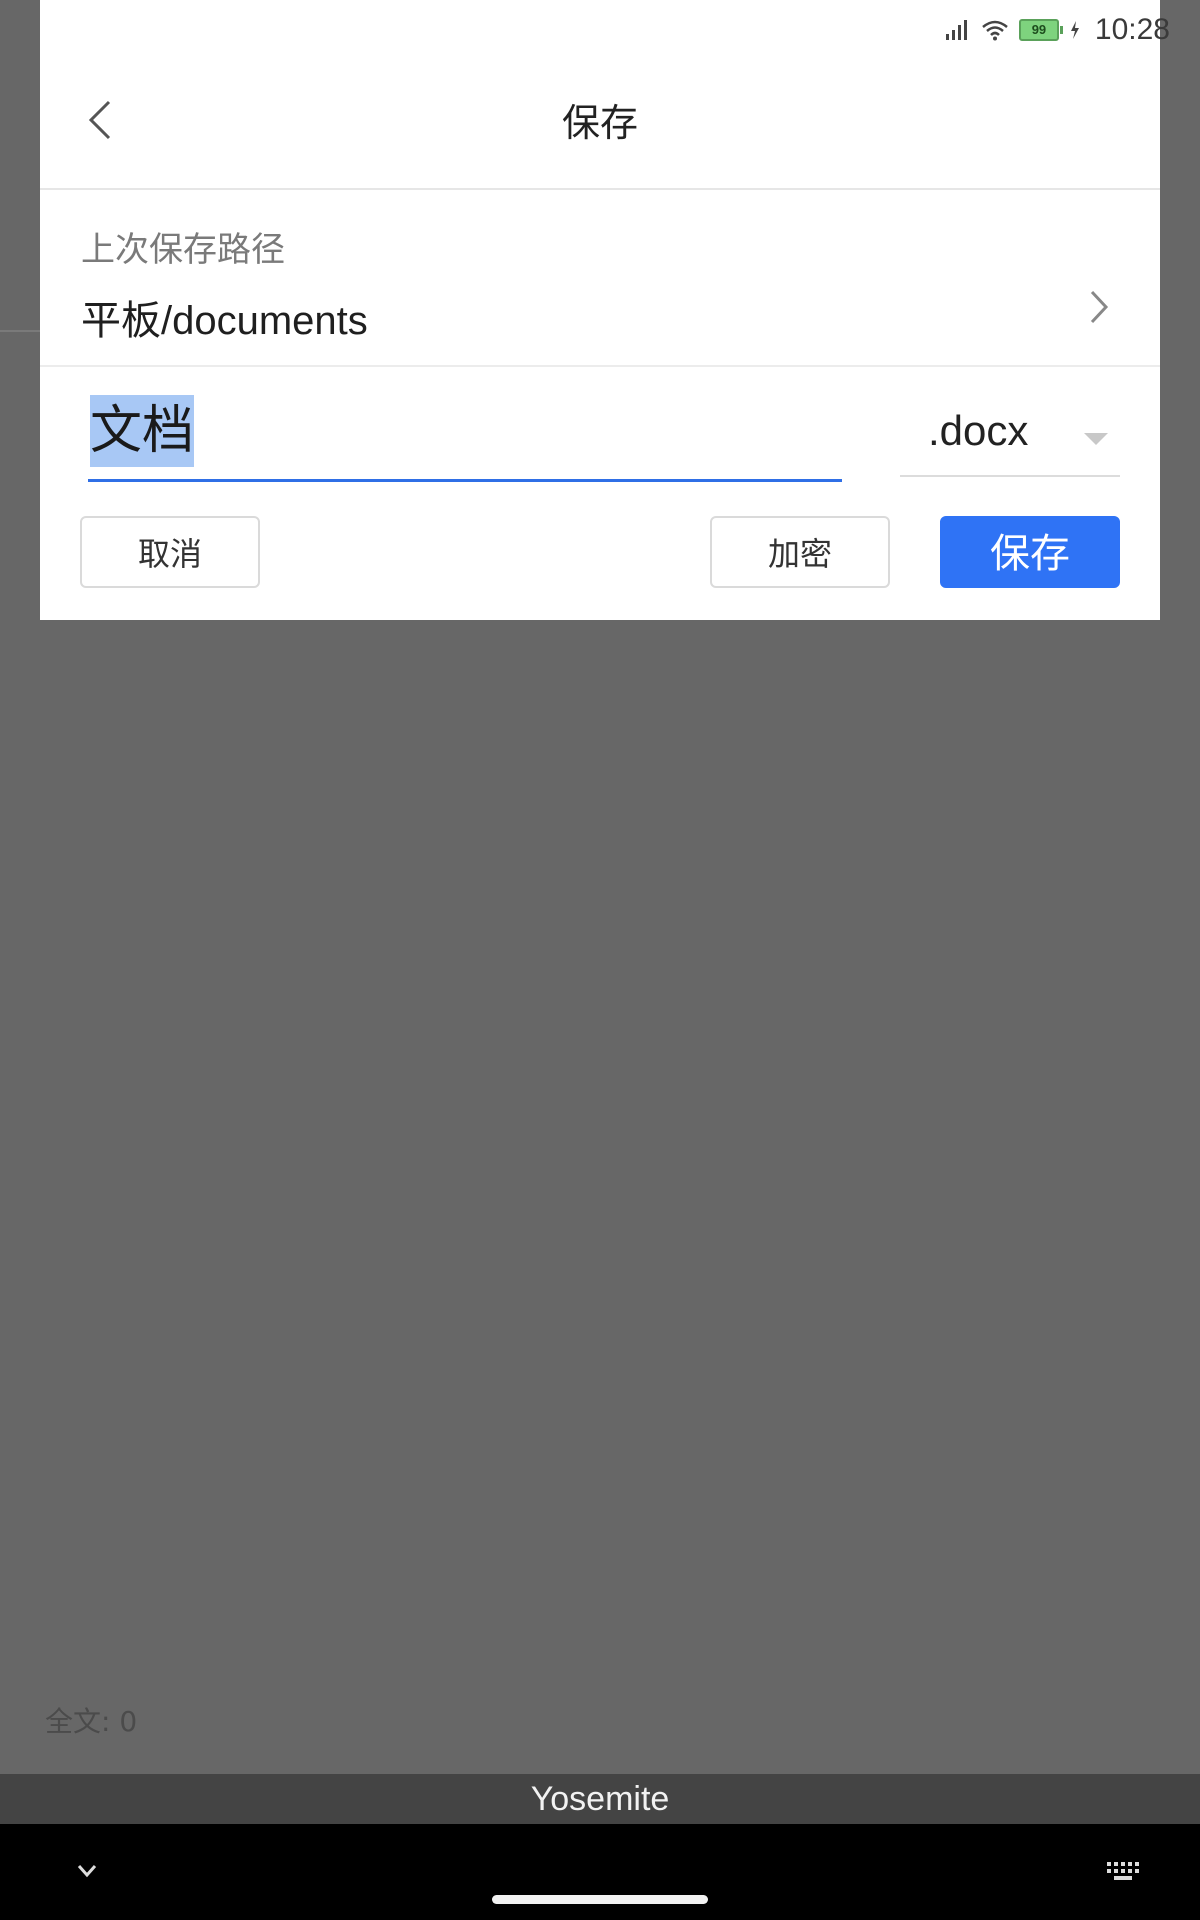 The height and width of the screenshot is (1920, 1200). Describe the element at coordinates (1074, 30) in the screenshot. I see `charging-icon` at that location.